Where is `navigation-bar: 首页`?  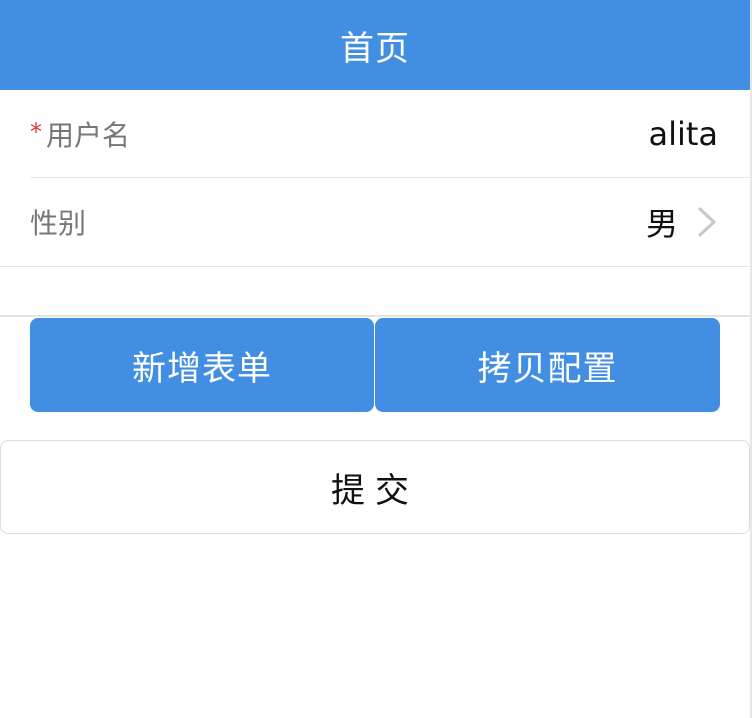
navigation-bar: 首页 is located at coordinates (375, 45).